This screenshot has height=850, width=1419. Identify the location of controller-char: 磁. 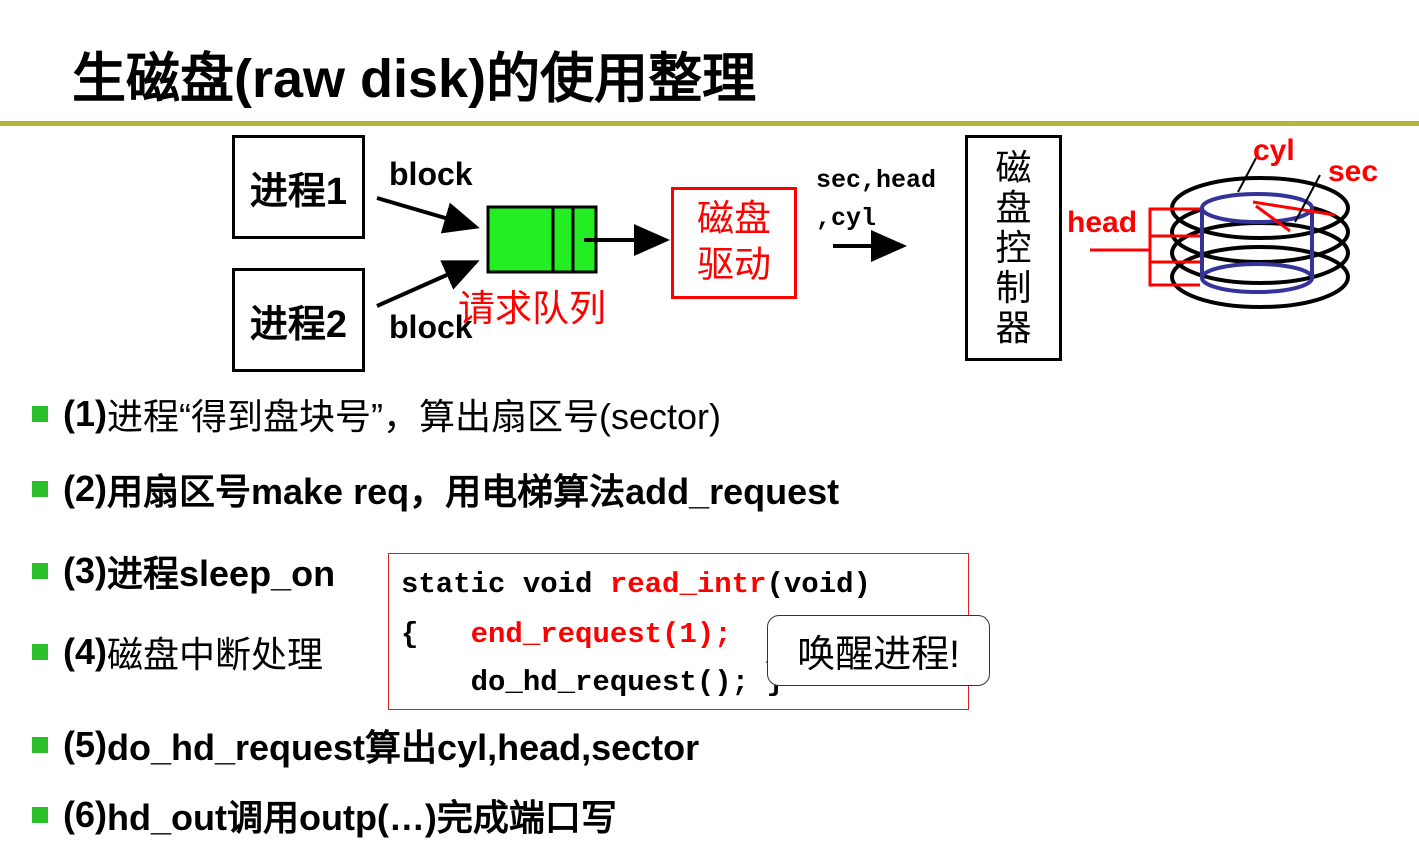
(1013, 167).